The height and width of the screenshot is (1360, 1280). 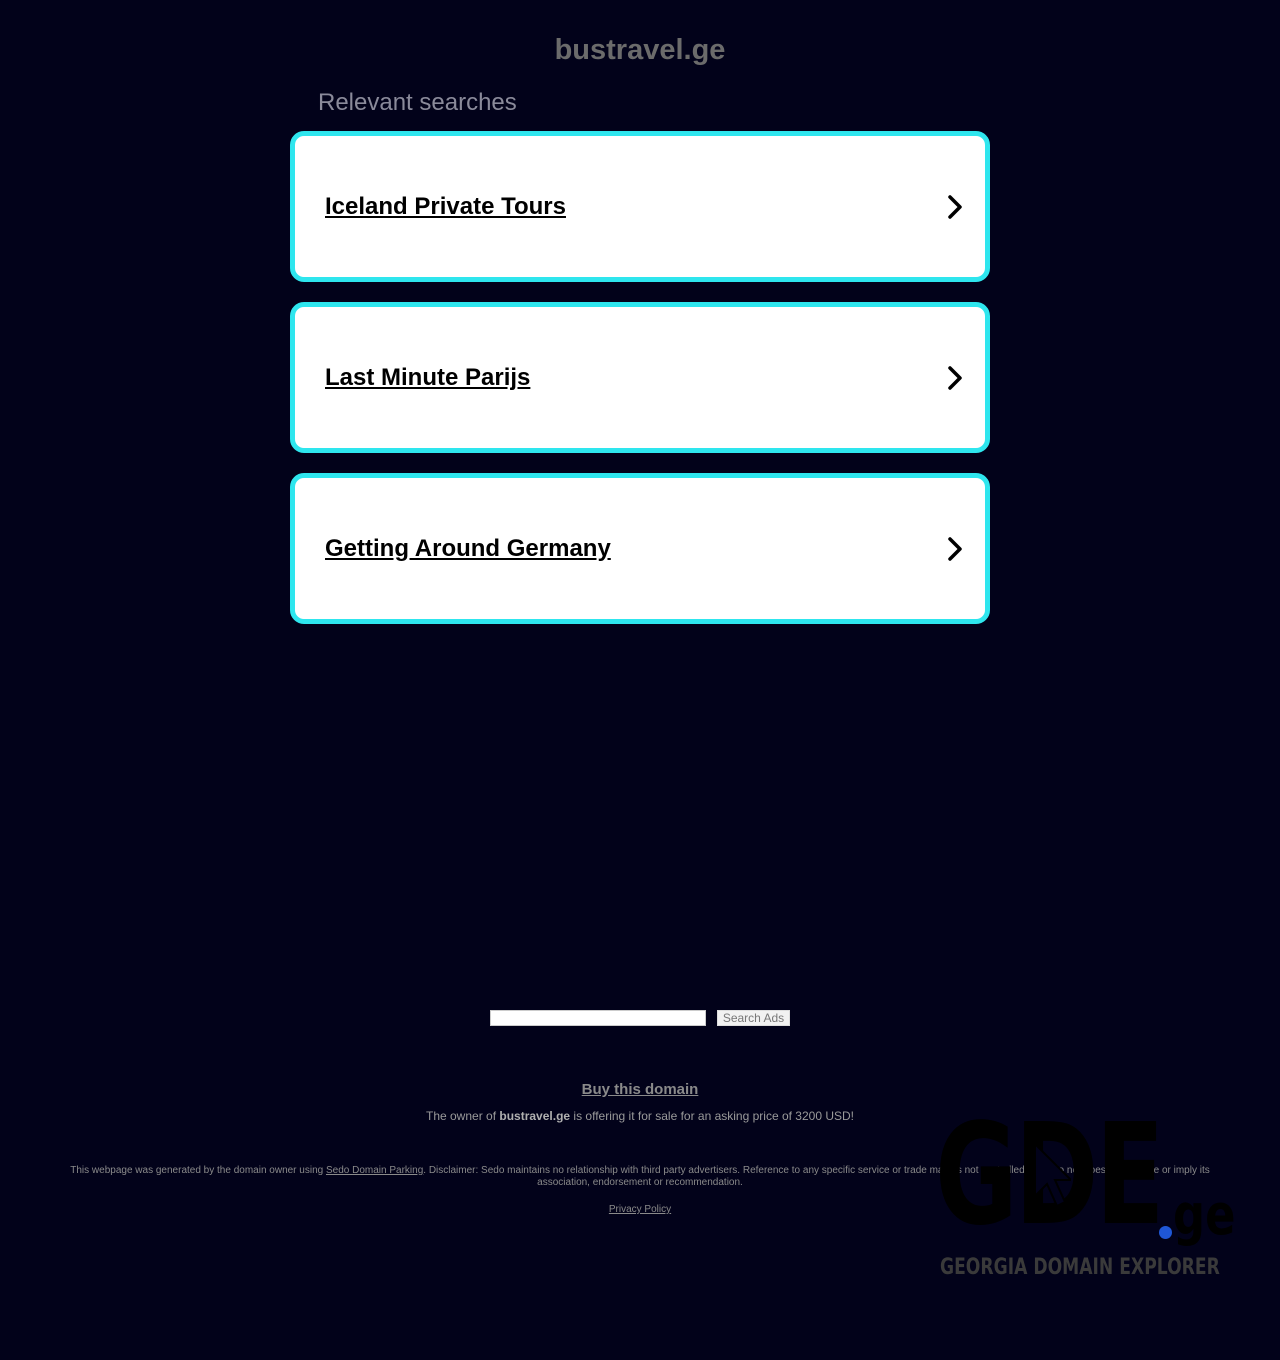 What do you see at coordinates (468, 549) in the screenshot?
I see `search-result-link: Getting Around Germany` at bounding box center [468, 549].